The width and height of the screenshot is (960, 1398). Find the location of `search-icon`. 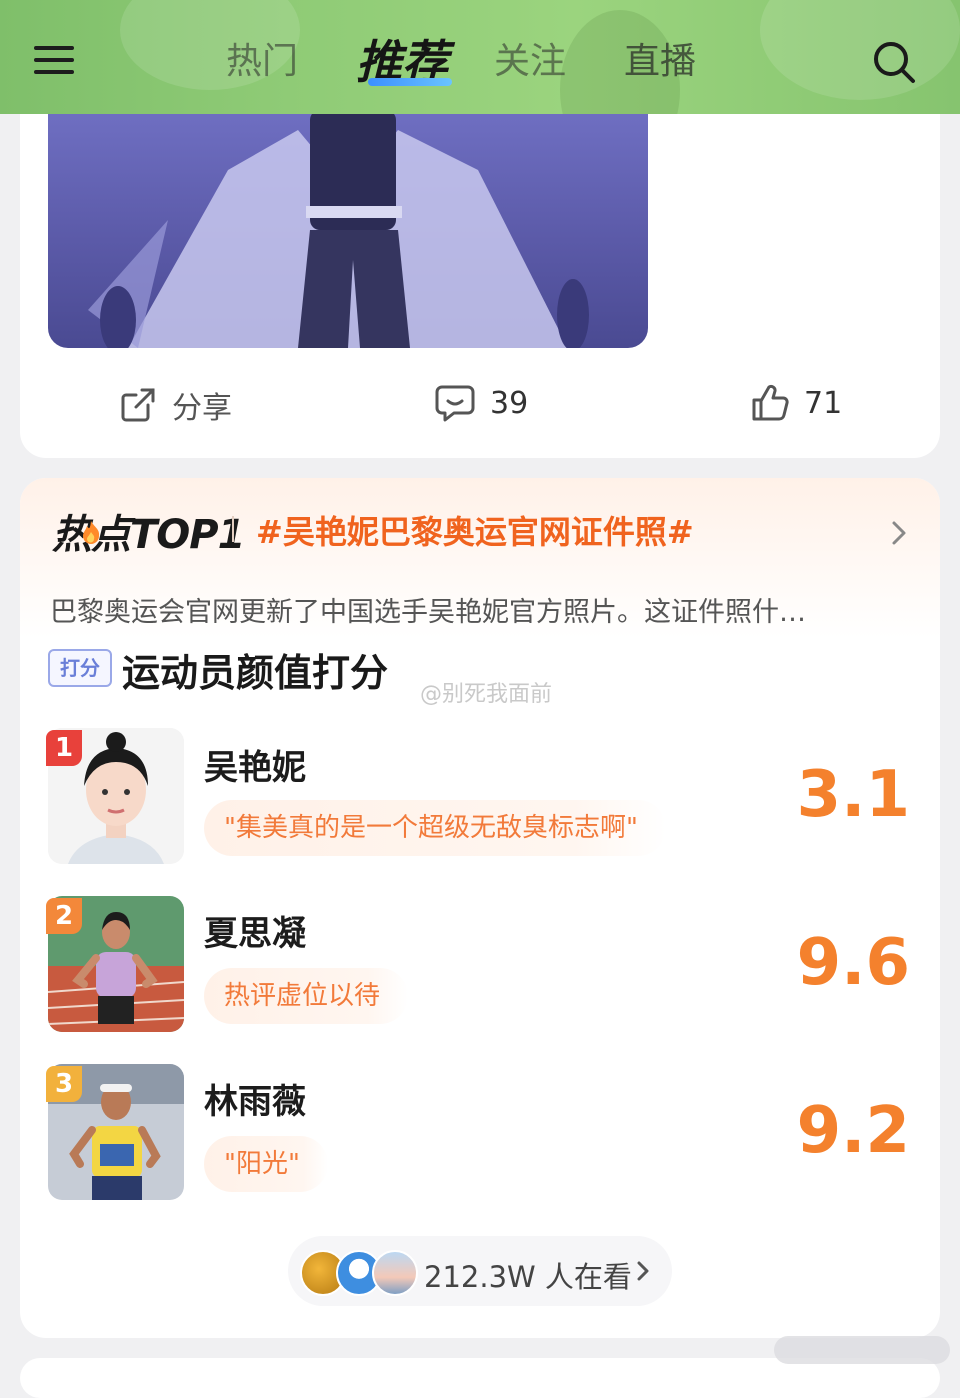

search-icon is located at coordinates (894, 62).